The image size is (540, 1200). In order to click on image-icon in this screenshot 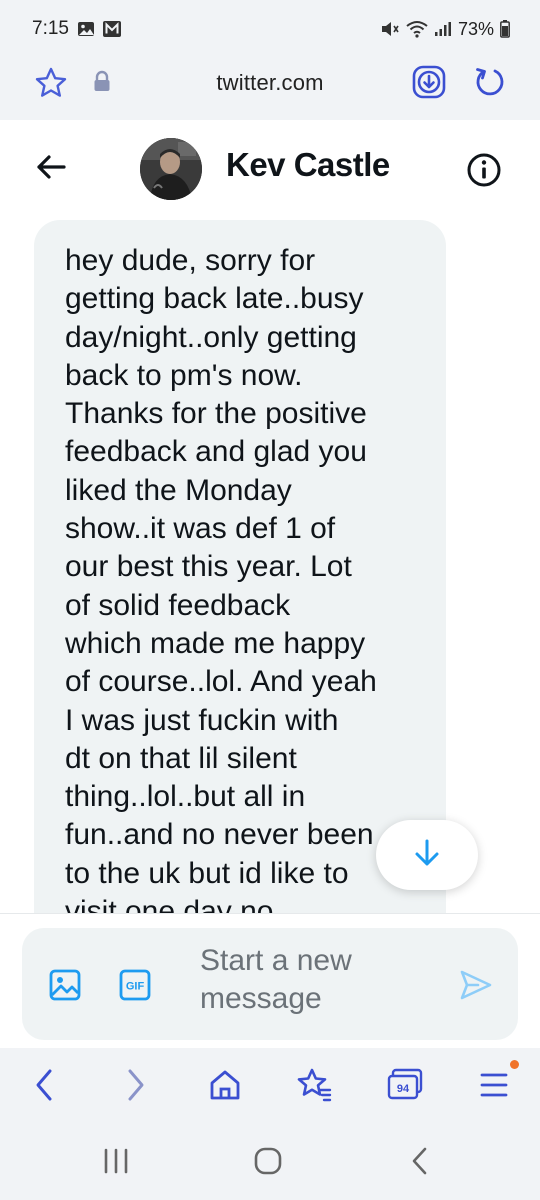, I will do `click(65, 987)`.